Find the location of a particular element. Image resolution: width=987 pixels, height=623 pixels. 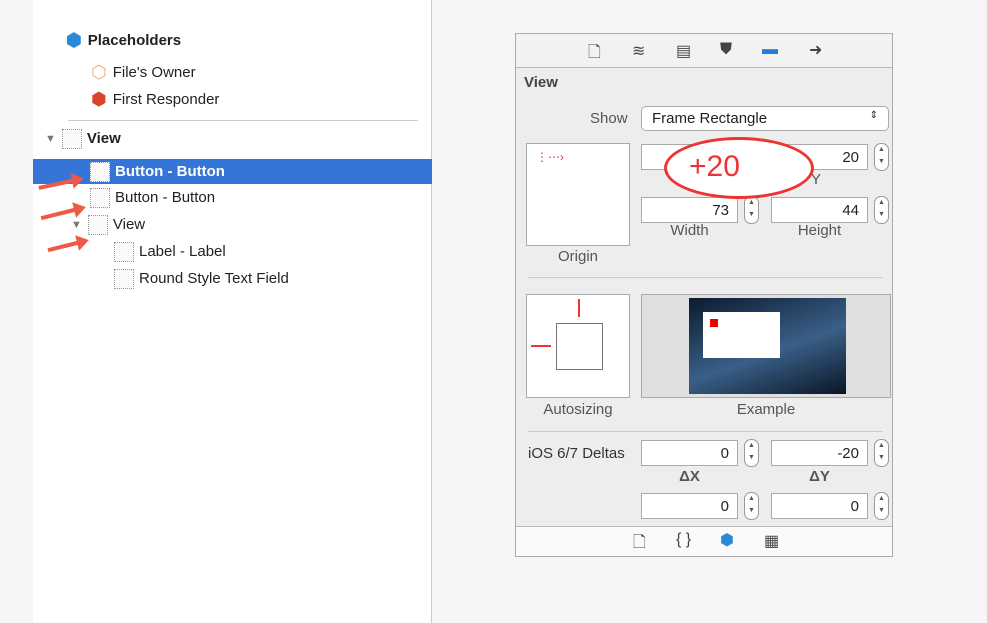

delta-y-label: ΔY is located at coordinates (819, 476).